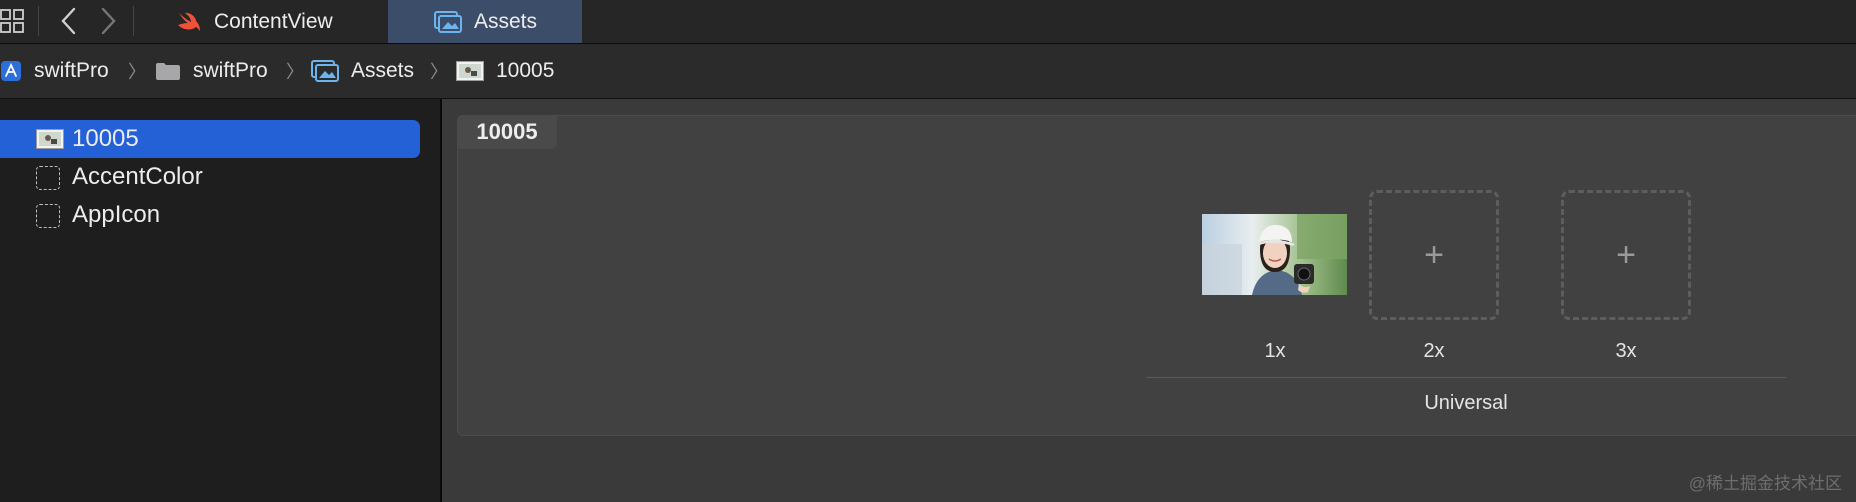 This screenshot has width=1856, height=502. I want to click on image-set-name: 10005, so click(507, 132).